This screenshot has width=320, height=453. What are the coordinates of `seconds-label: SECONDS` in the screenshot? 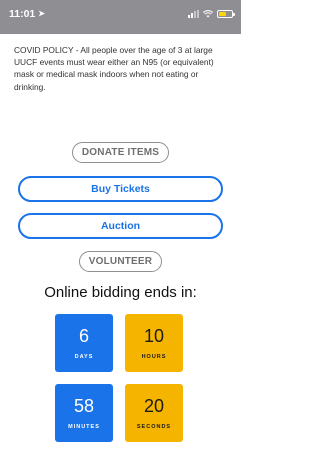 It's located at (154, 427).